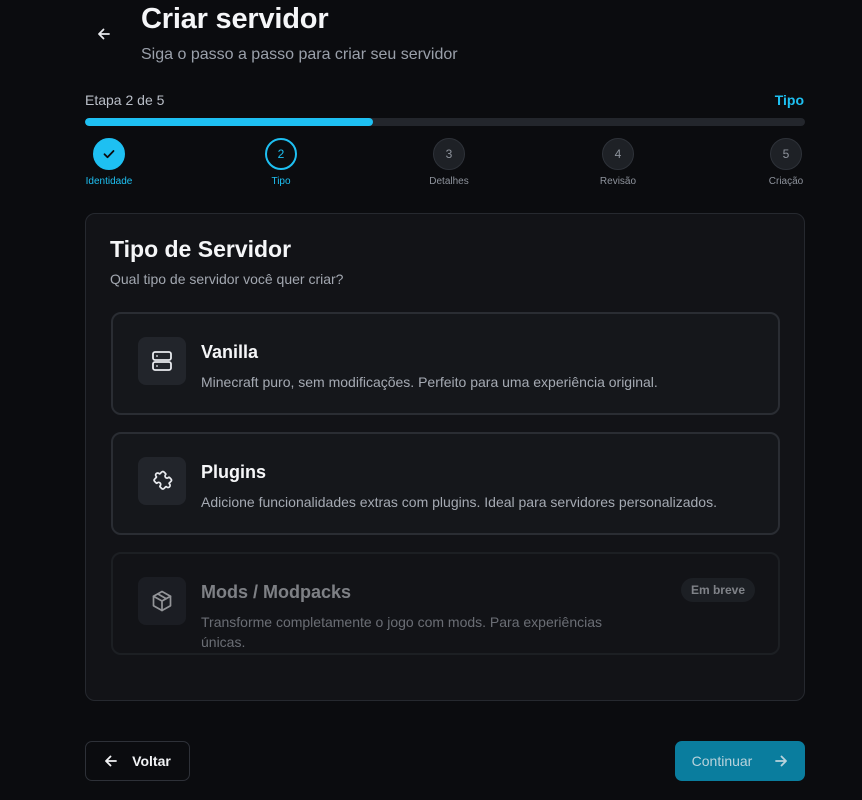 This screenshot has height=800, width=862. I want to click on back-button: Voltar, so click(137, 761).